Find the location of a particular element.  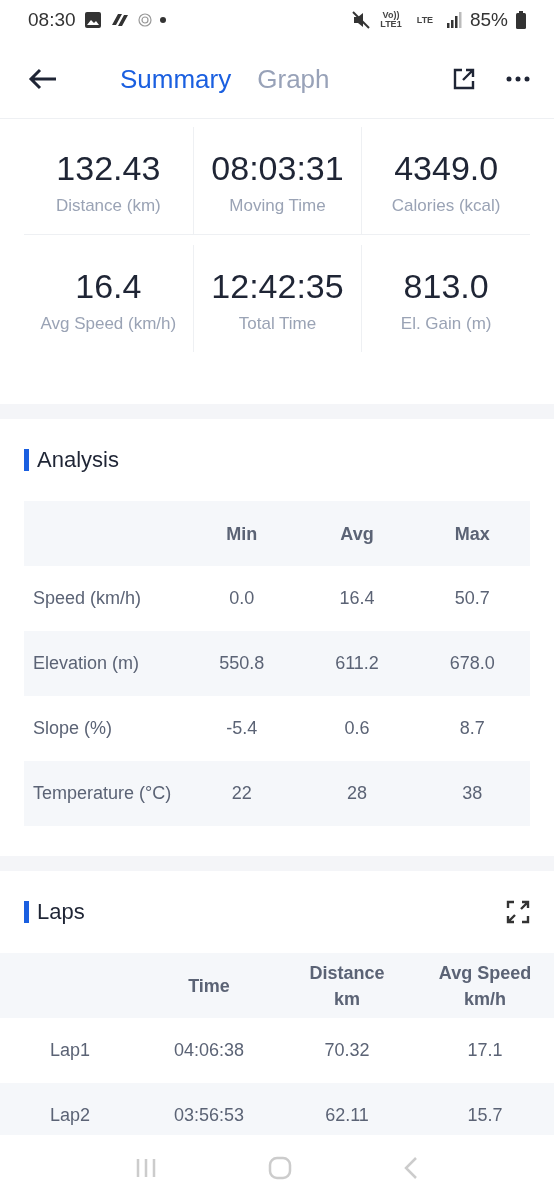

stat-label: El. Gain (m) is located at coordinates (446, 324).